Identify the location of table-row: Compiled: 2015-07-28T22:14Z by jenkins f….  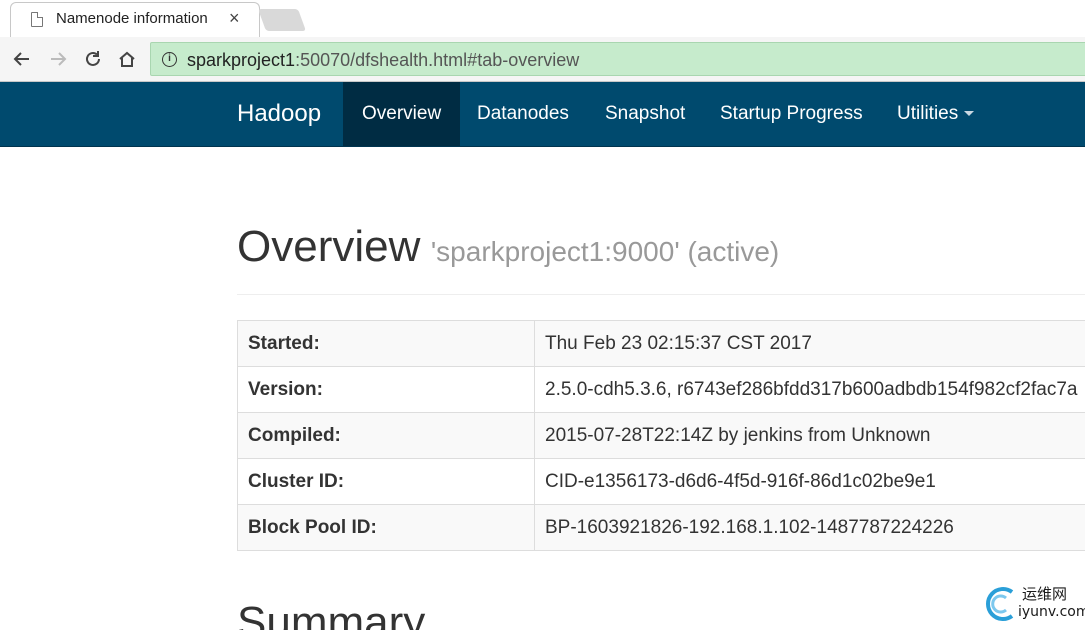
(661, 435).